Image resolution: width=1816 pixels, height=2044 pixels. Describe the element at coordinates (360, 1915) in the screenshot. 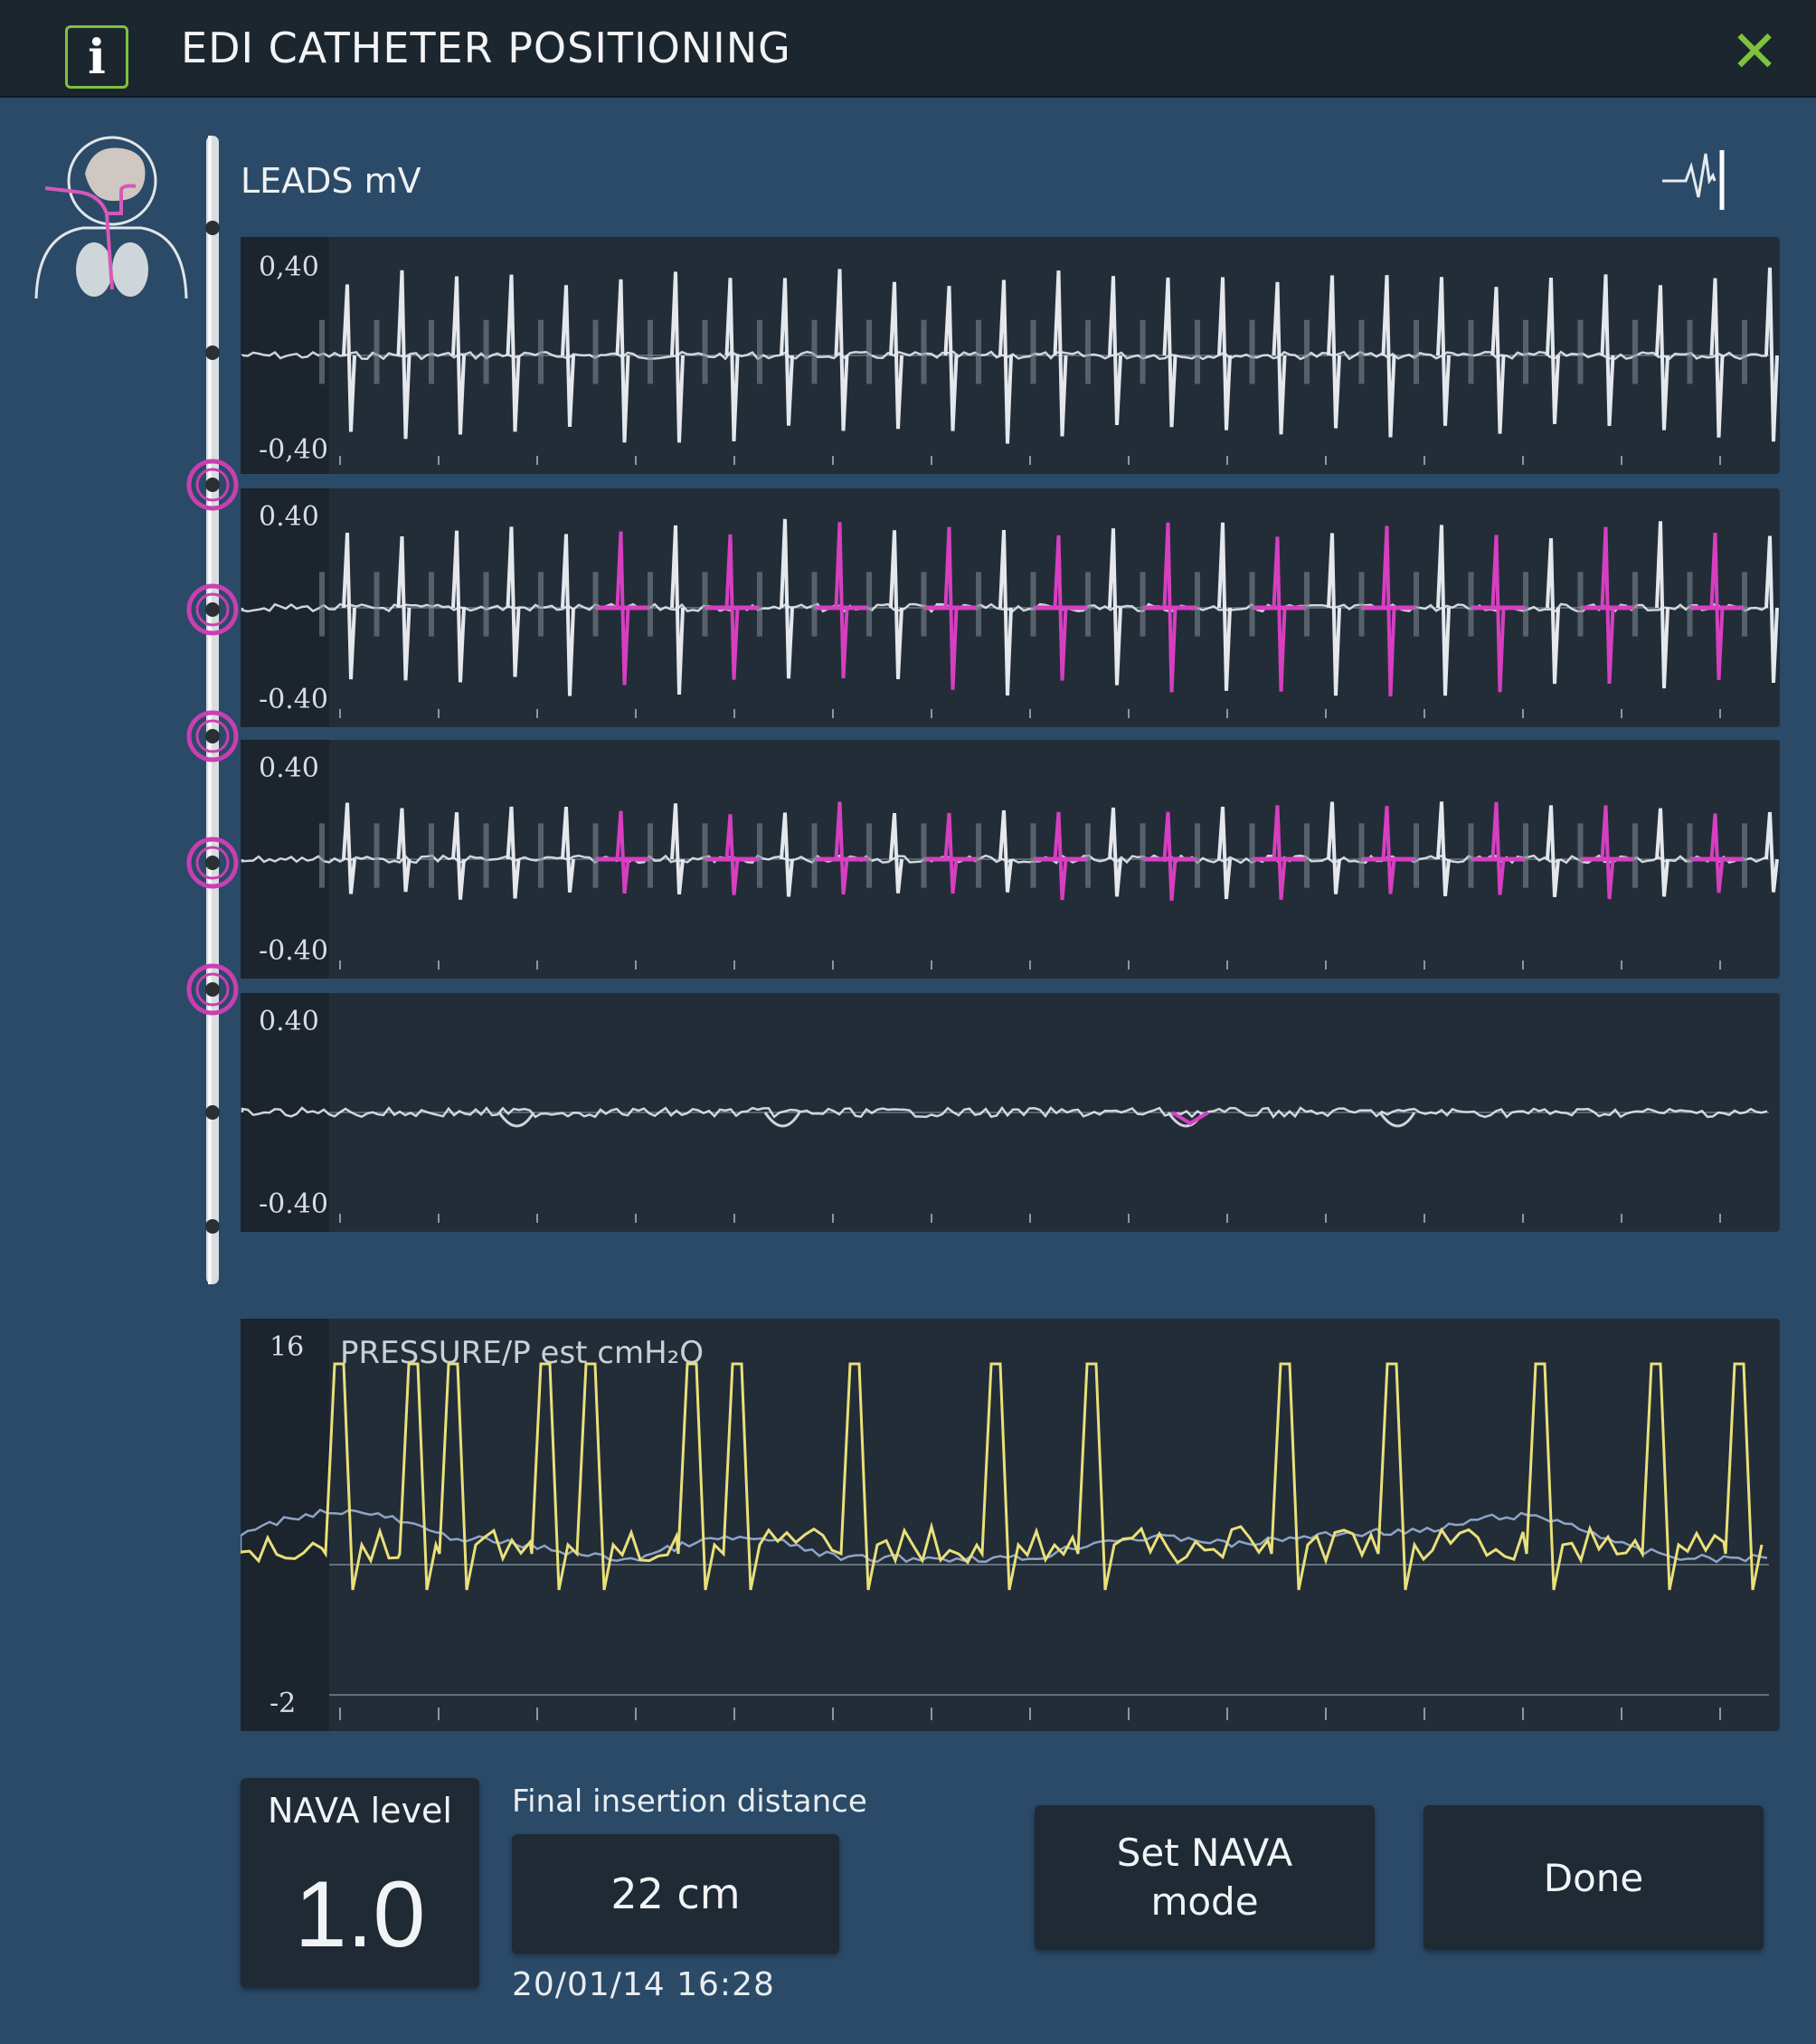

I see `nava-level-value: 1.0` at that location.